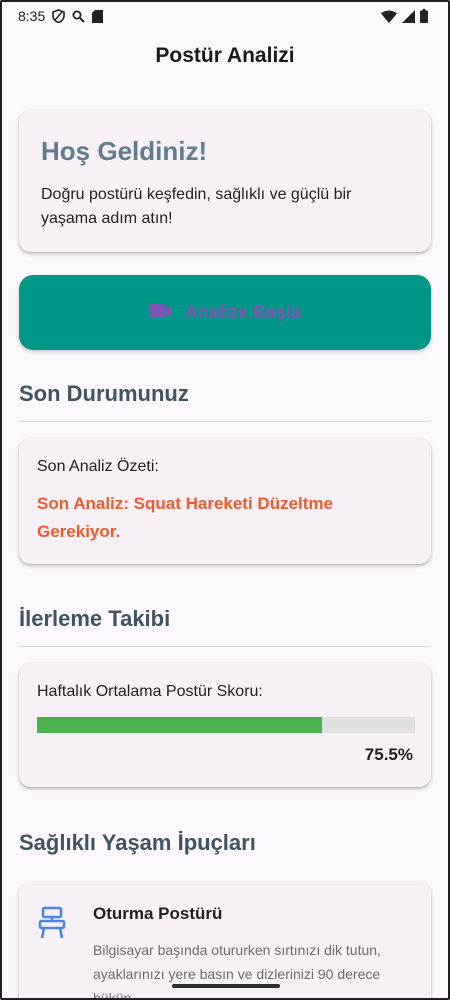 The height and width of the screenshot is (1000, 450). I want to click on progress-bar, so click(226, 725).